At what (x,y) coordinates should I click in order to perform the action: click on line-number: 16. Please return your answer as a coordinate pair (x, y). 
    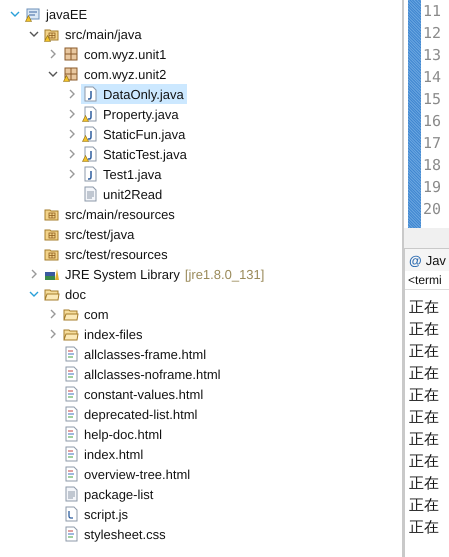
    Looking at the image, I should click on (432, 121).